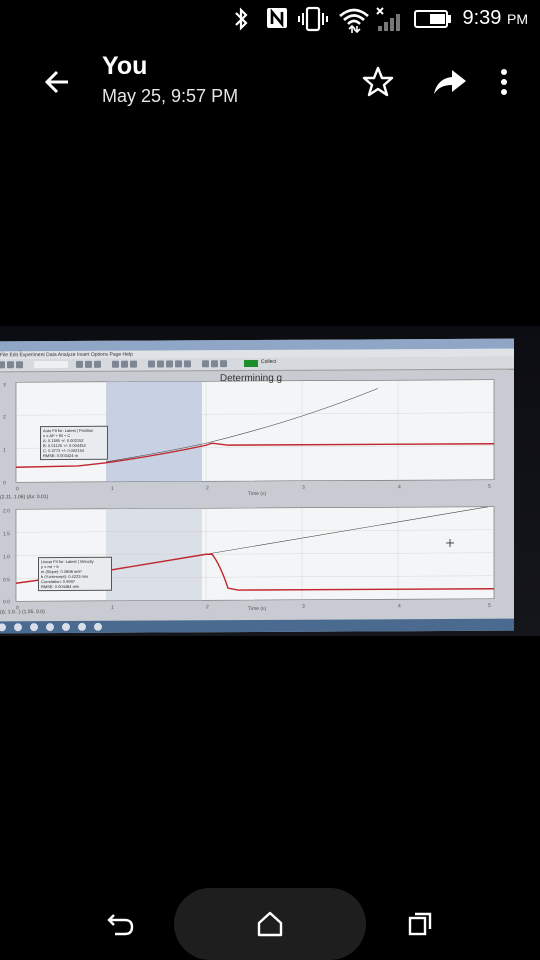 The height and width of the screenshot is (960, 540). What do you see at coordinates (432, 19) in the screenshot?
I see `battery-icon` at bounding box center [432, 19].